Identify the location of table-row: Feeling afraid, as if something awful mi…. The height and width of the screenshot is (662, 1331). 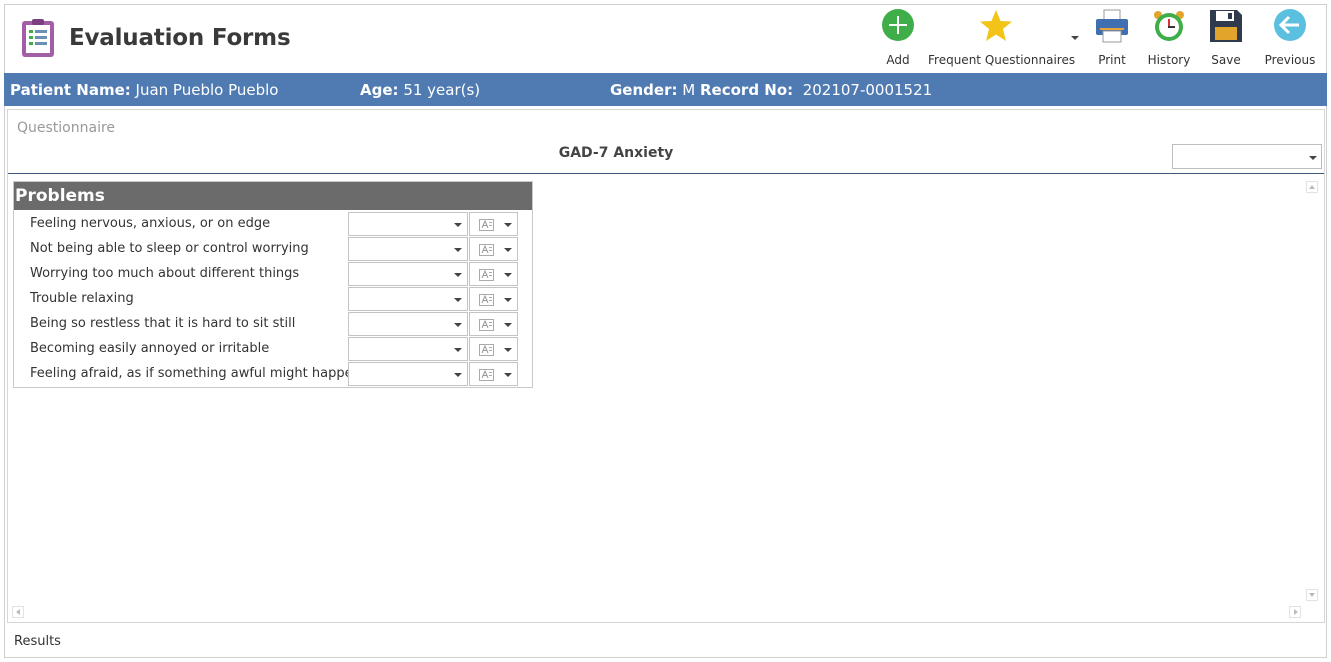
(273, 373).